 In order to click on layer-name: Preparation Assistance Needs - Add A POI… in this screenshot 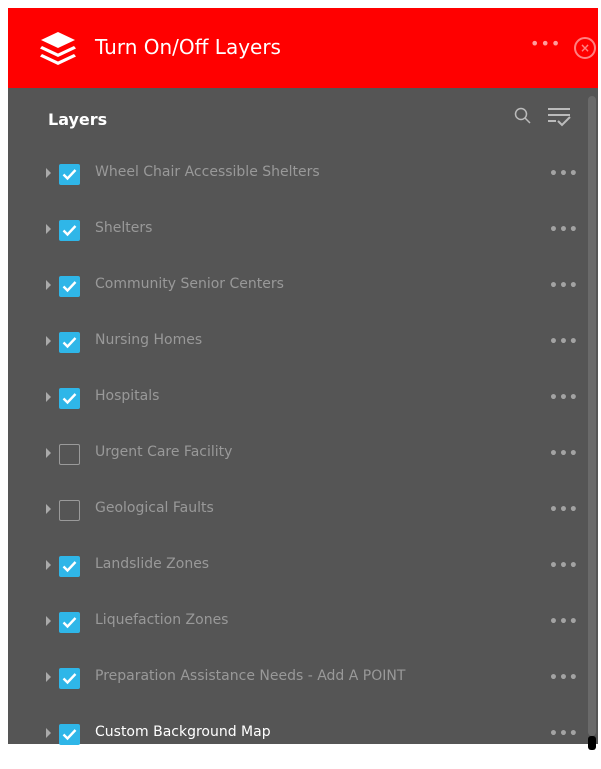, I will do `click(250, 676)`.